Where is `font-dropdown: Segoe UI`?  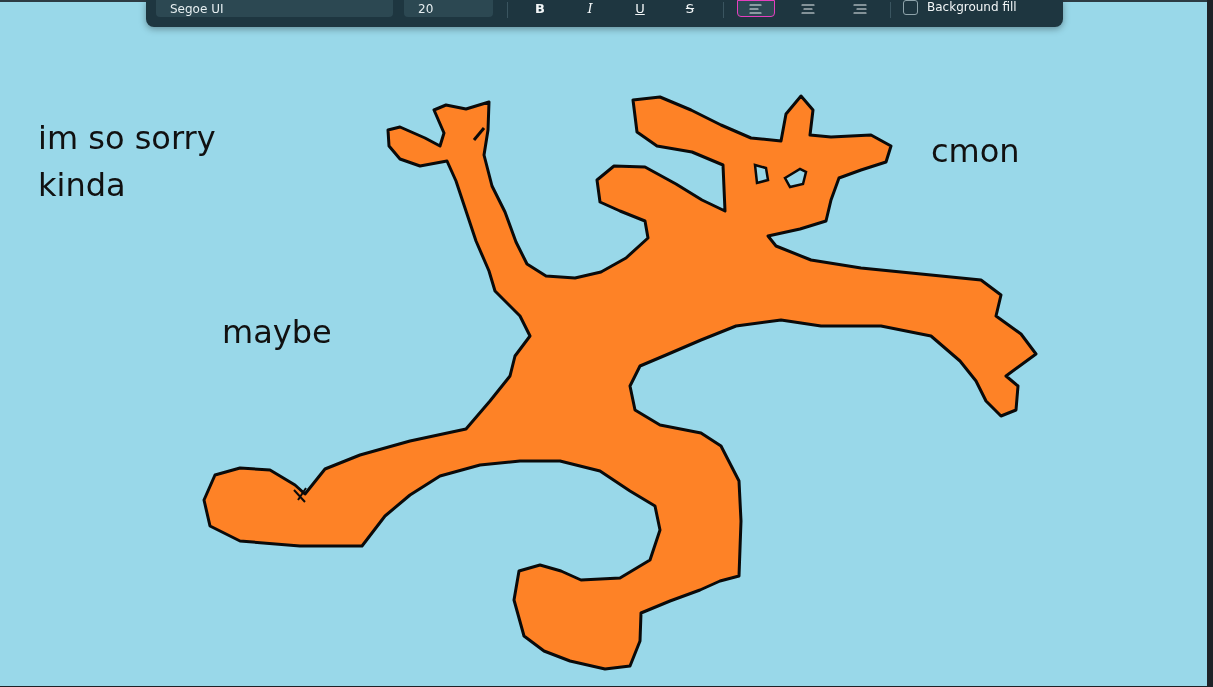
font-dropdown: Segoe UI is located at coordinates (274, 8).